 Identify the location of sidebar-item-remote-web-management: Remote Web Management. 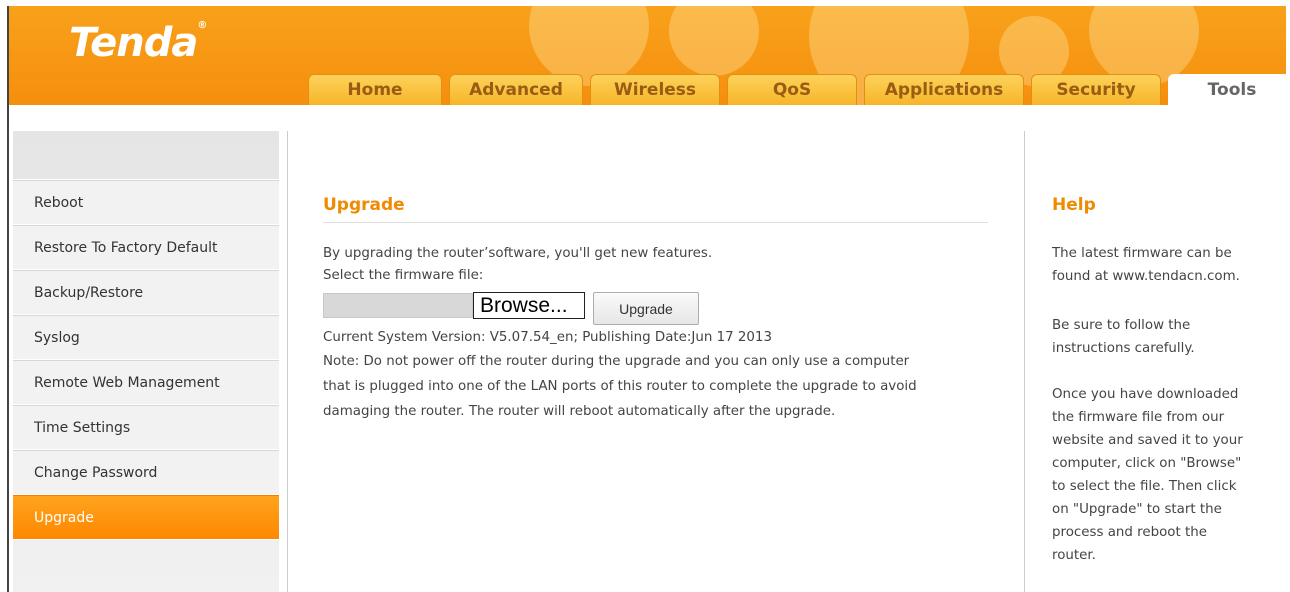
(146, 382).